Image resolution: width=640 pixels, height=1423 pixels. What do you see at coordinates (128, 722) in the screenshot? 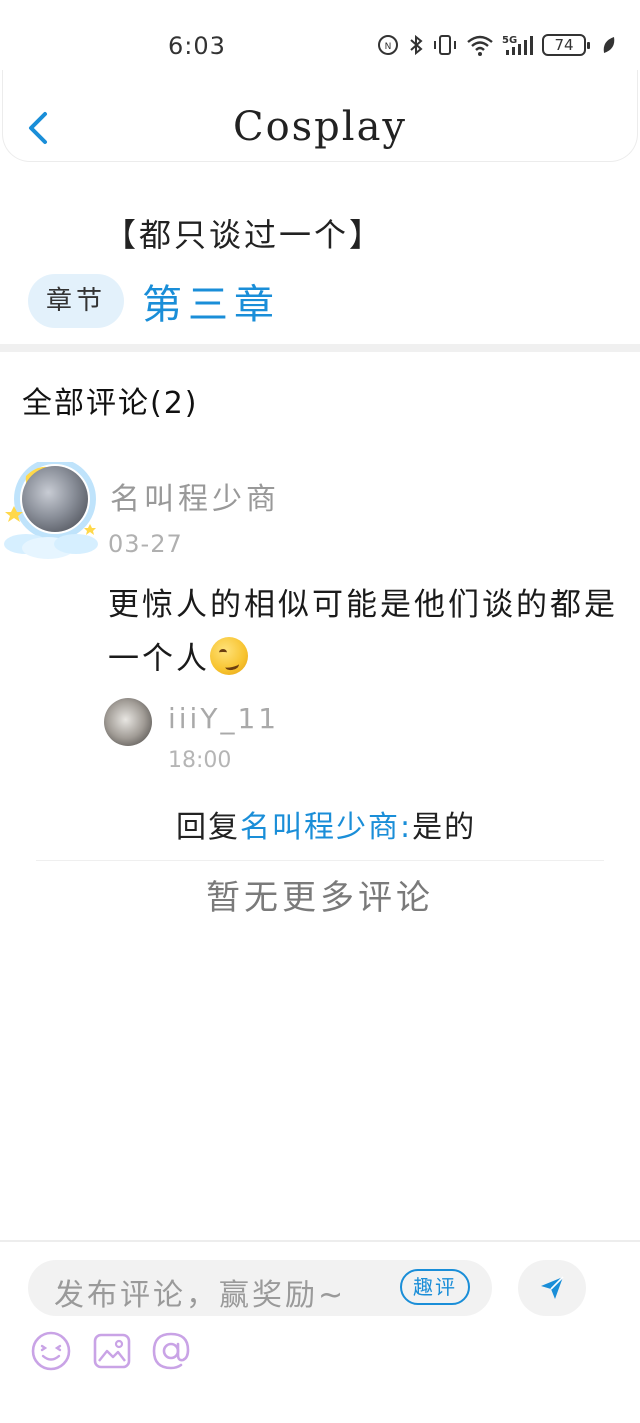
I see `reply-avatar` at bounding box center [128, 722].